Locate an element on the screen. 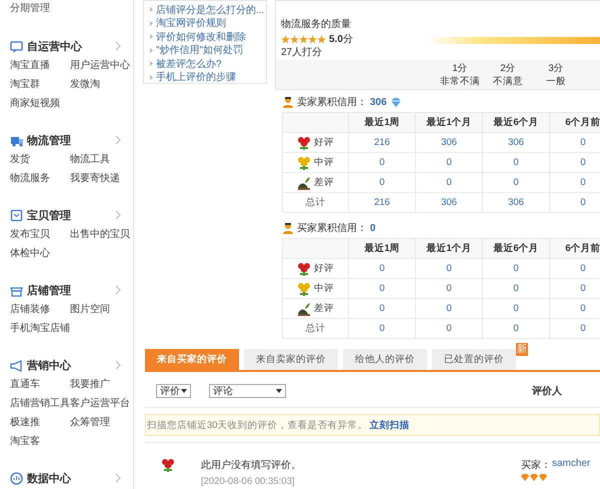  review-tab: 来自买家的评价 is located at coordinates (192, 359).